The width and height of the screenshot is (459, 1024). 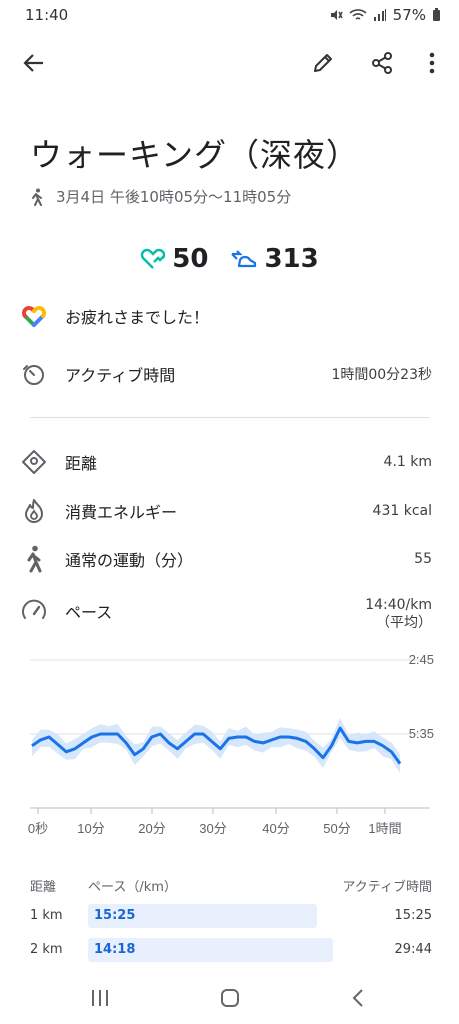 I want to click on active-time-label: アクティブ時間, so click(x=120, y=375).